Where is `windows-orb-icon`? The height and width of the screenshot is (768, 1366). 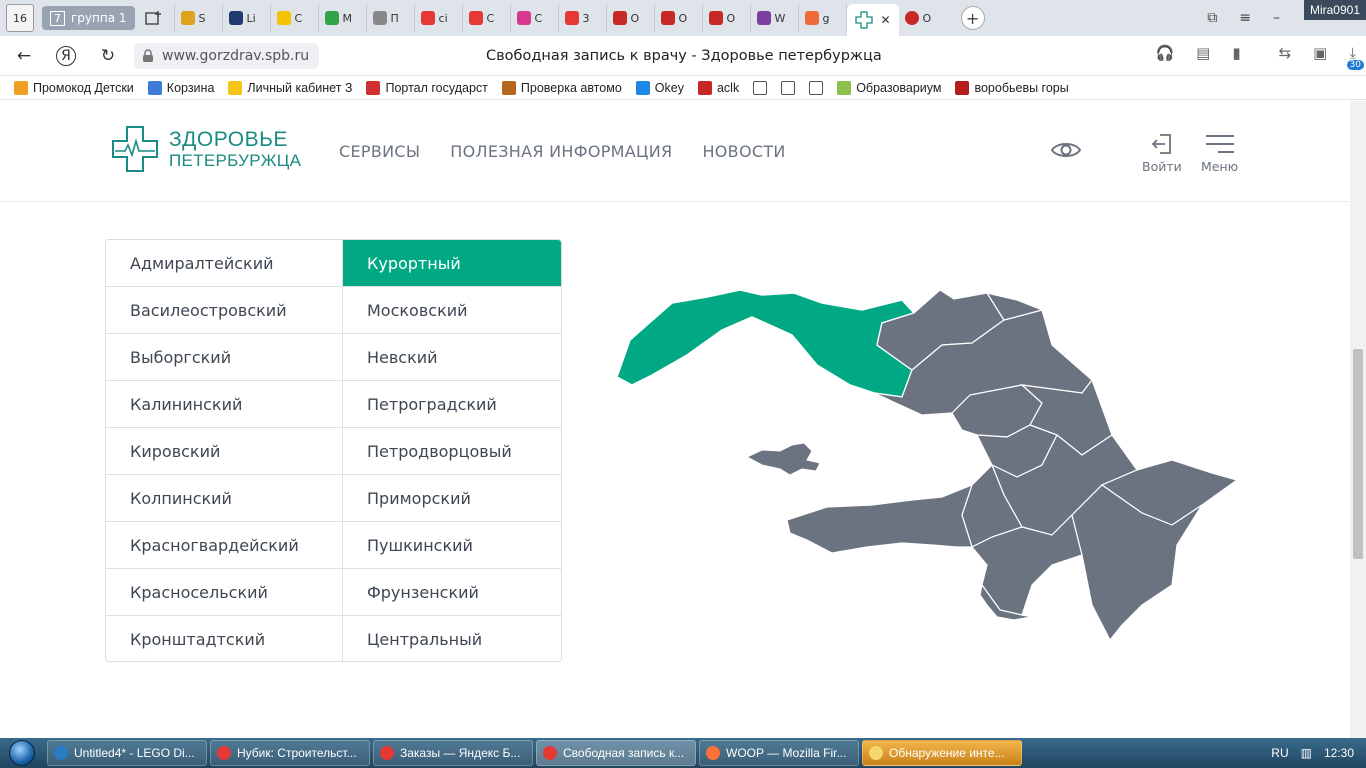 windows-orb-icon is located at coordinates (22, 753).